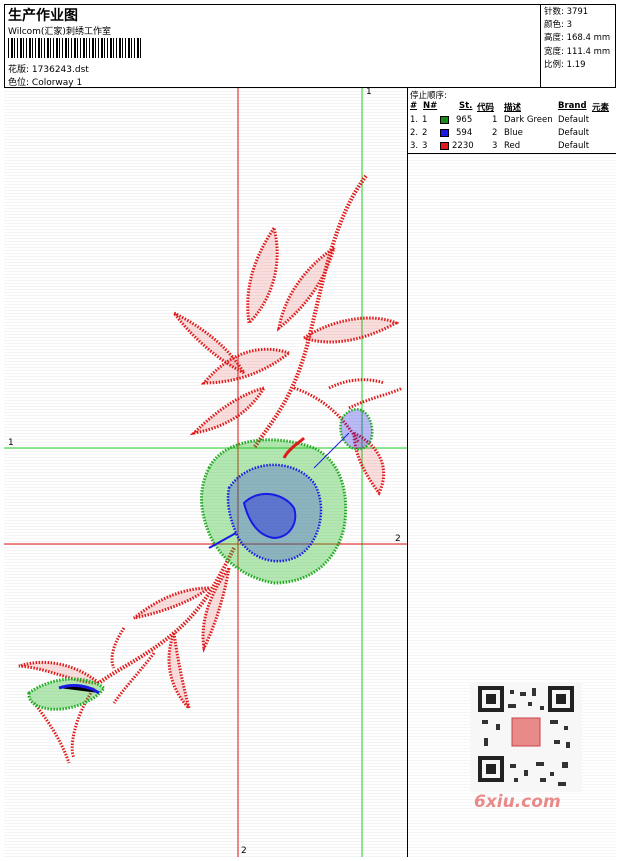  What do you see at coordinates (558, 25) in the screenshot?
I see `color-count: 颜色: 3` at bounding box center [558, 25].